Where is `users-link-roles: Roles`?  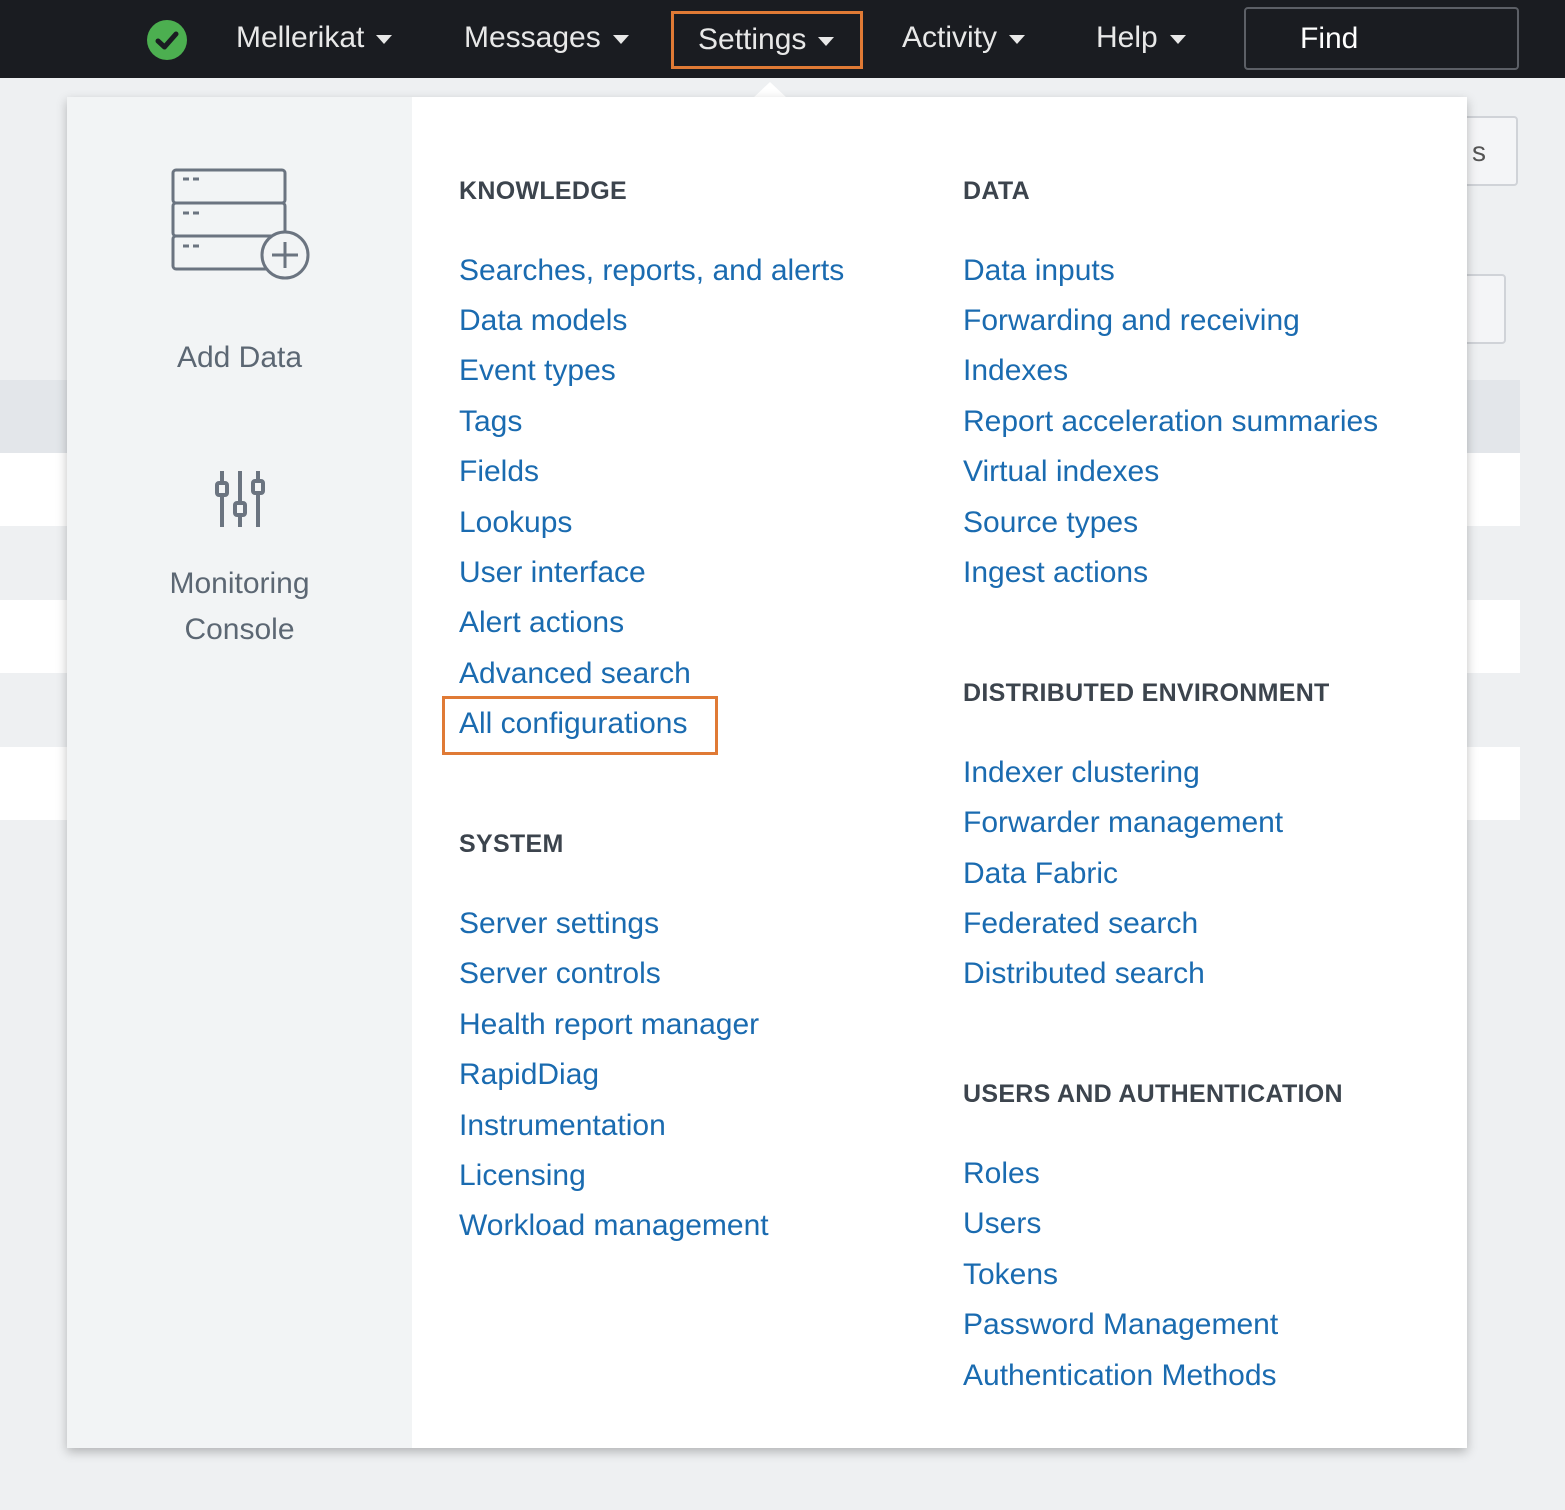
users-link-roles: Roles is located at coordinates (1001, 1174).